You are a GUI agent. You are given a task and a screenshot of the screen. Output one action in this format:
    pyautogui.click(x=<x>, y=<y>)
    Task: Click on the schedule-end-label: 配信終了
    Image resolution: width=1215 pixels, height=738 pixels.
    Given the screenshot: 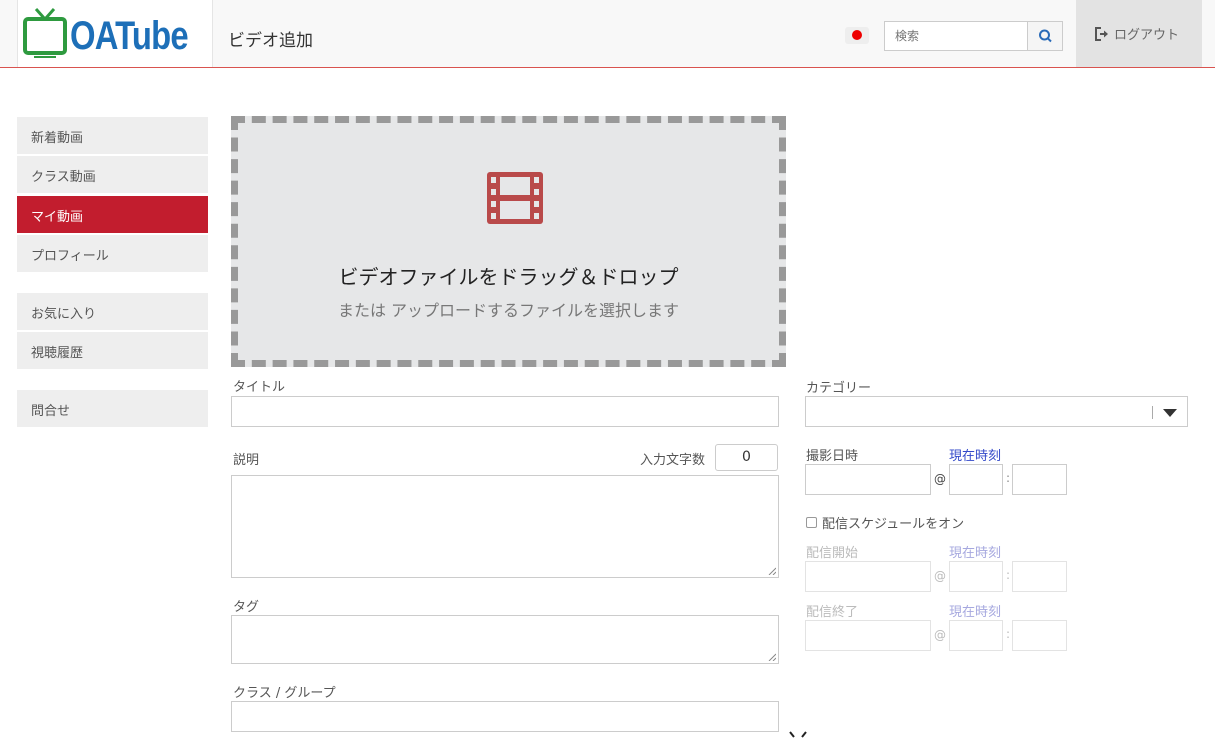 What is the action you would take?
    pyautogui.click(x=832, y=612)
    